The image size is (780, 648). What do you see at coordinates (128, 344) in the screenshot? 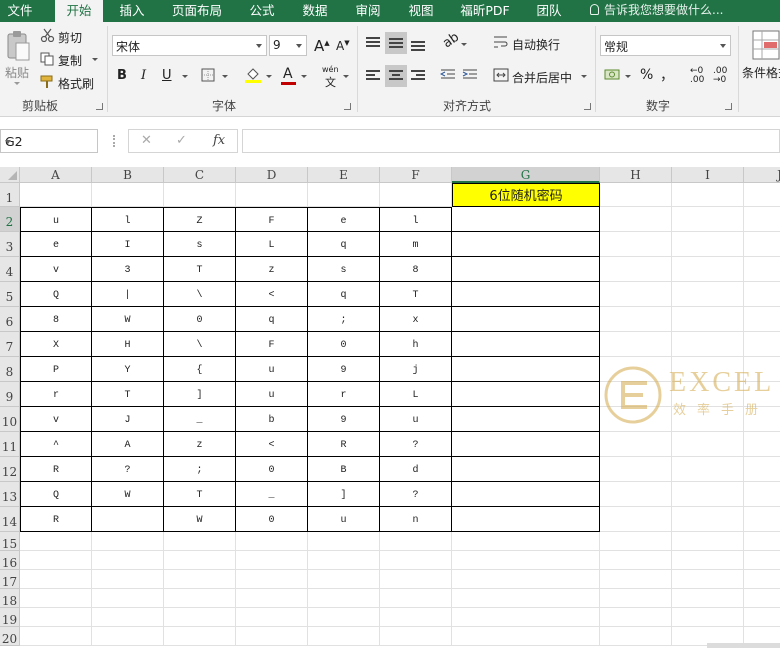
I see `table-cell: H` at bounding box center [128, 344].